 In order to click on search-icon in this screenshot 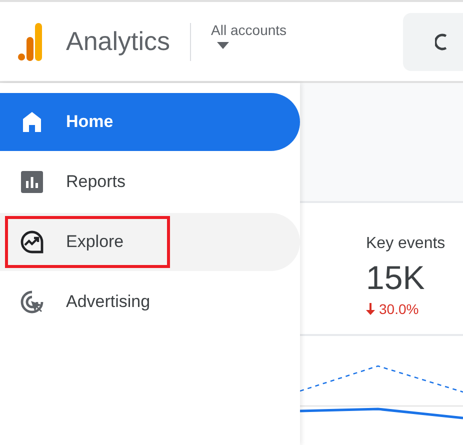, I will do `click(441, 42)`.